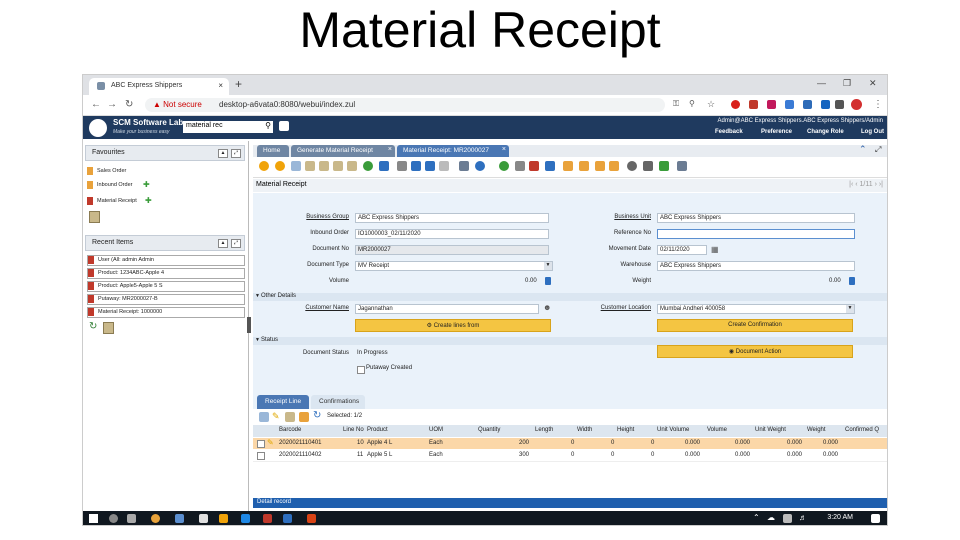 The width and height of the screenshot is (960, 540). I want to click on create-lines-from-button: ⚙ Create lines from, so click(453, 325).